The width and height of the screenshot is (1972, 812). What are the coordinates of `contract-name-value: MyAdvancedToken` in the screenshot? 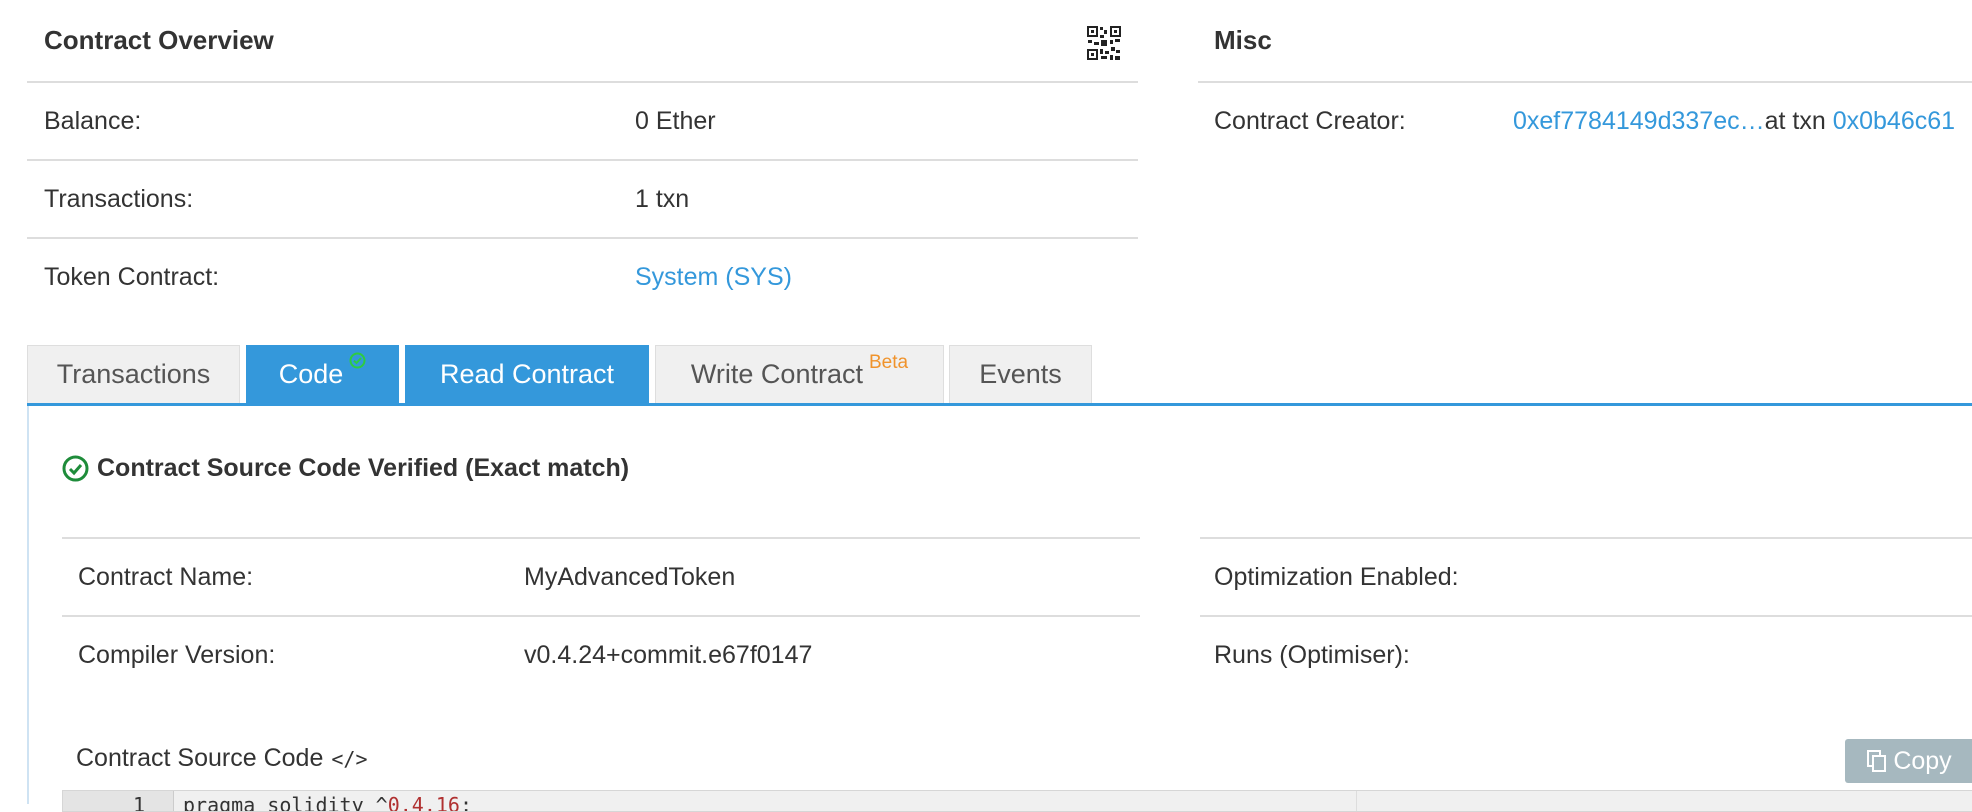 It's located at (630, 577).